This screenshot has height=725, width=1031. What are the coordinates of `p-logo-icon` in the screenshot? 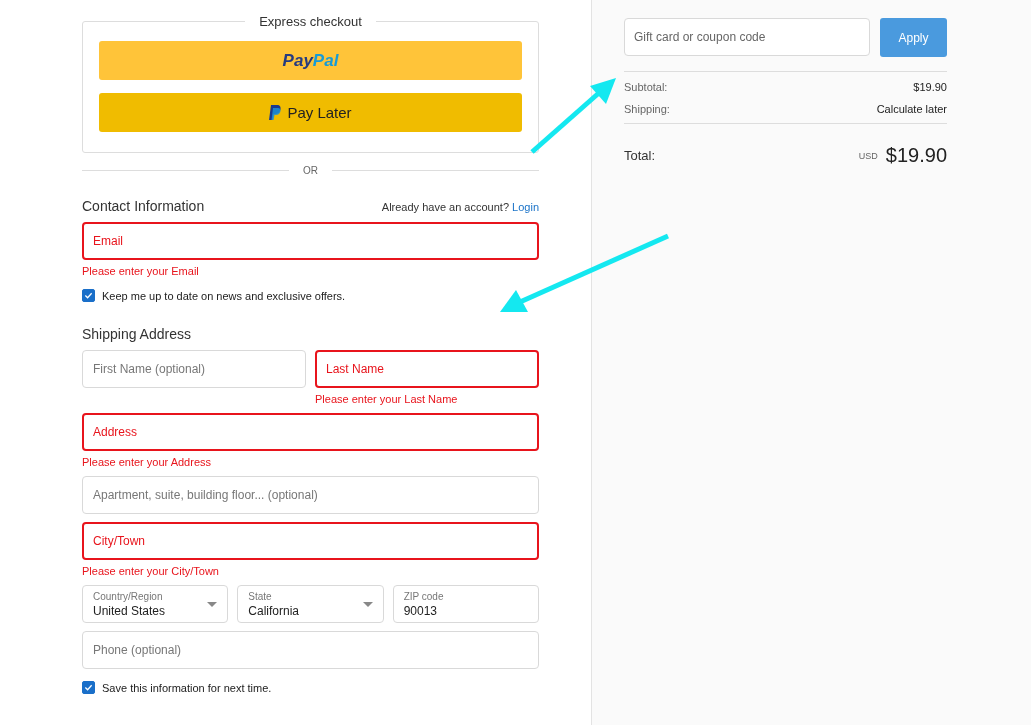 It's located at (275, 112).